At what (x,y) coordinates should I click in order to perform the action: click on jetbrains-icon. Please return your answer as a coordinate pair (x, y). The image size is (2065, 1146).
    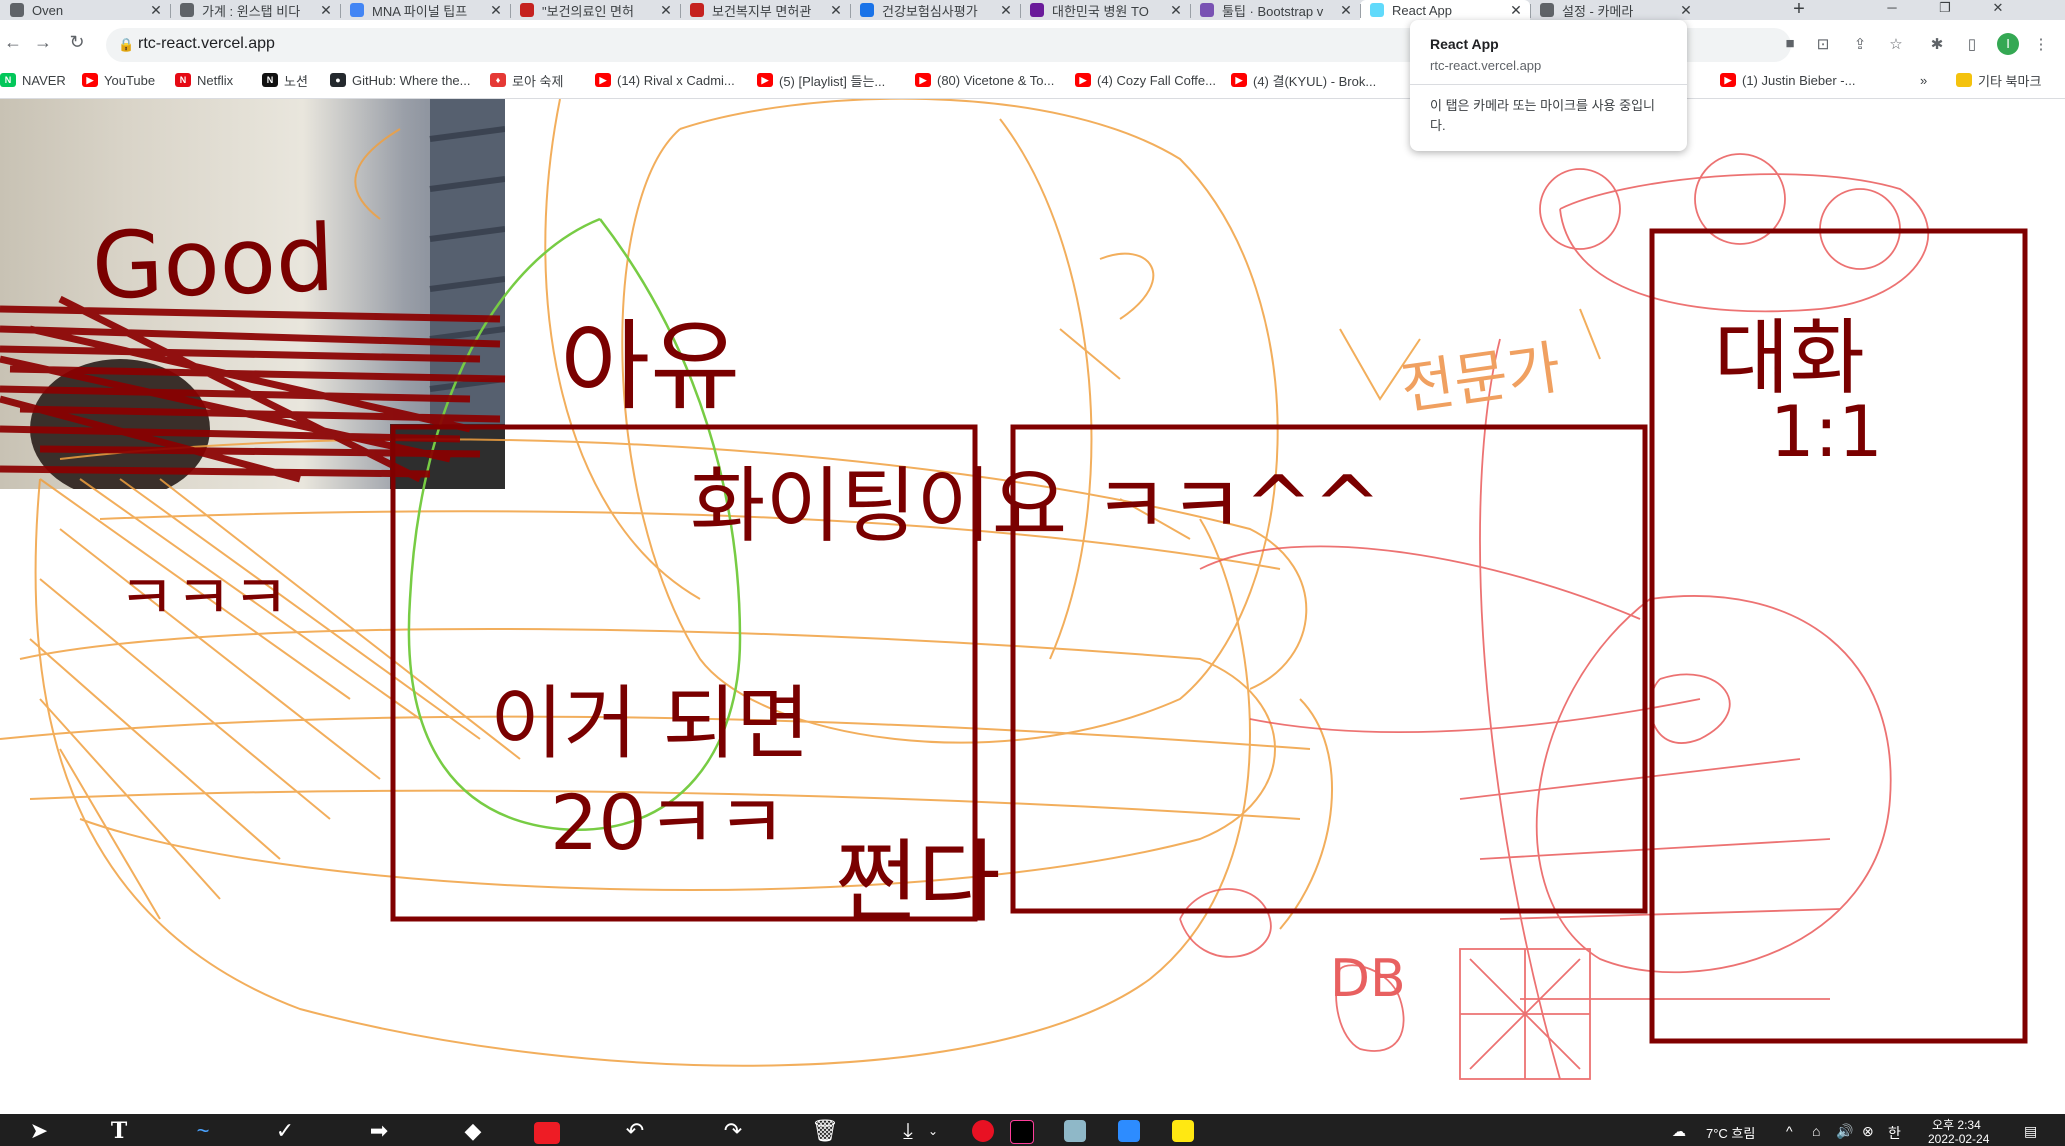
    Looking at the image, I should click on (1022, 1132).